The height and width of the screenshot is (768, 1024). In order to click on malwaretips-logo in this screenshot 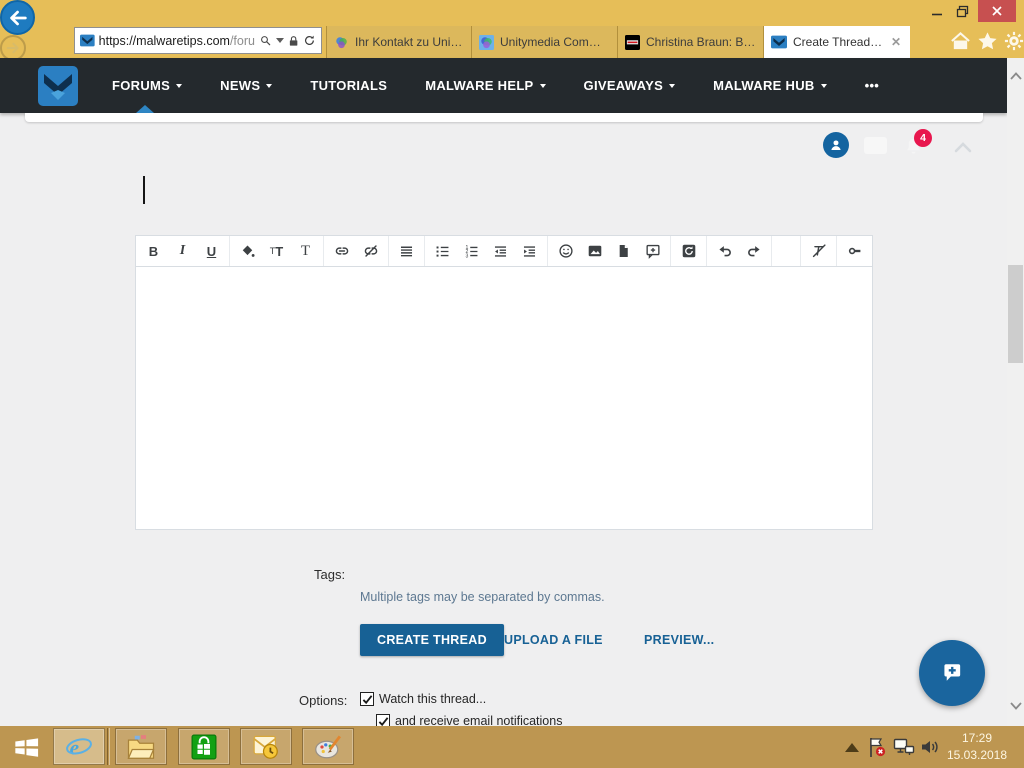, I will do `click(58, 86)`.